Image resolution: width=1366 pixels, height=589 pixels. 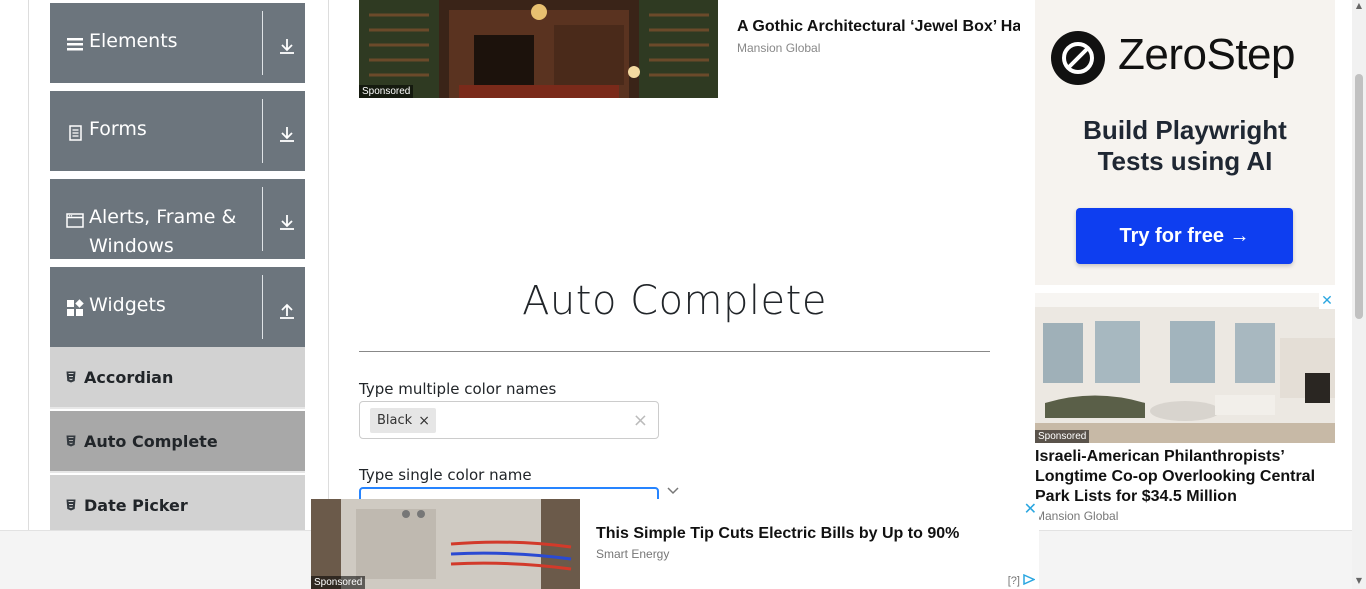 What do you see at coordinates (177, 307) in the screenshot?
I see `sidebar-group-widgets: Widgets` at bounding box center [177, 307].